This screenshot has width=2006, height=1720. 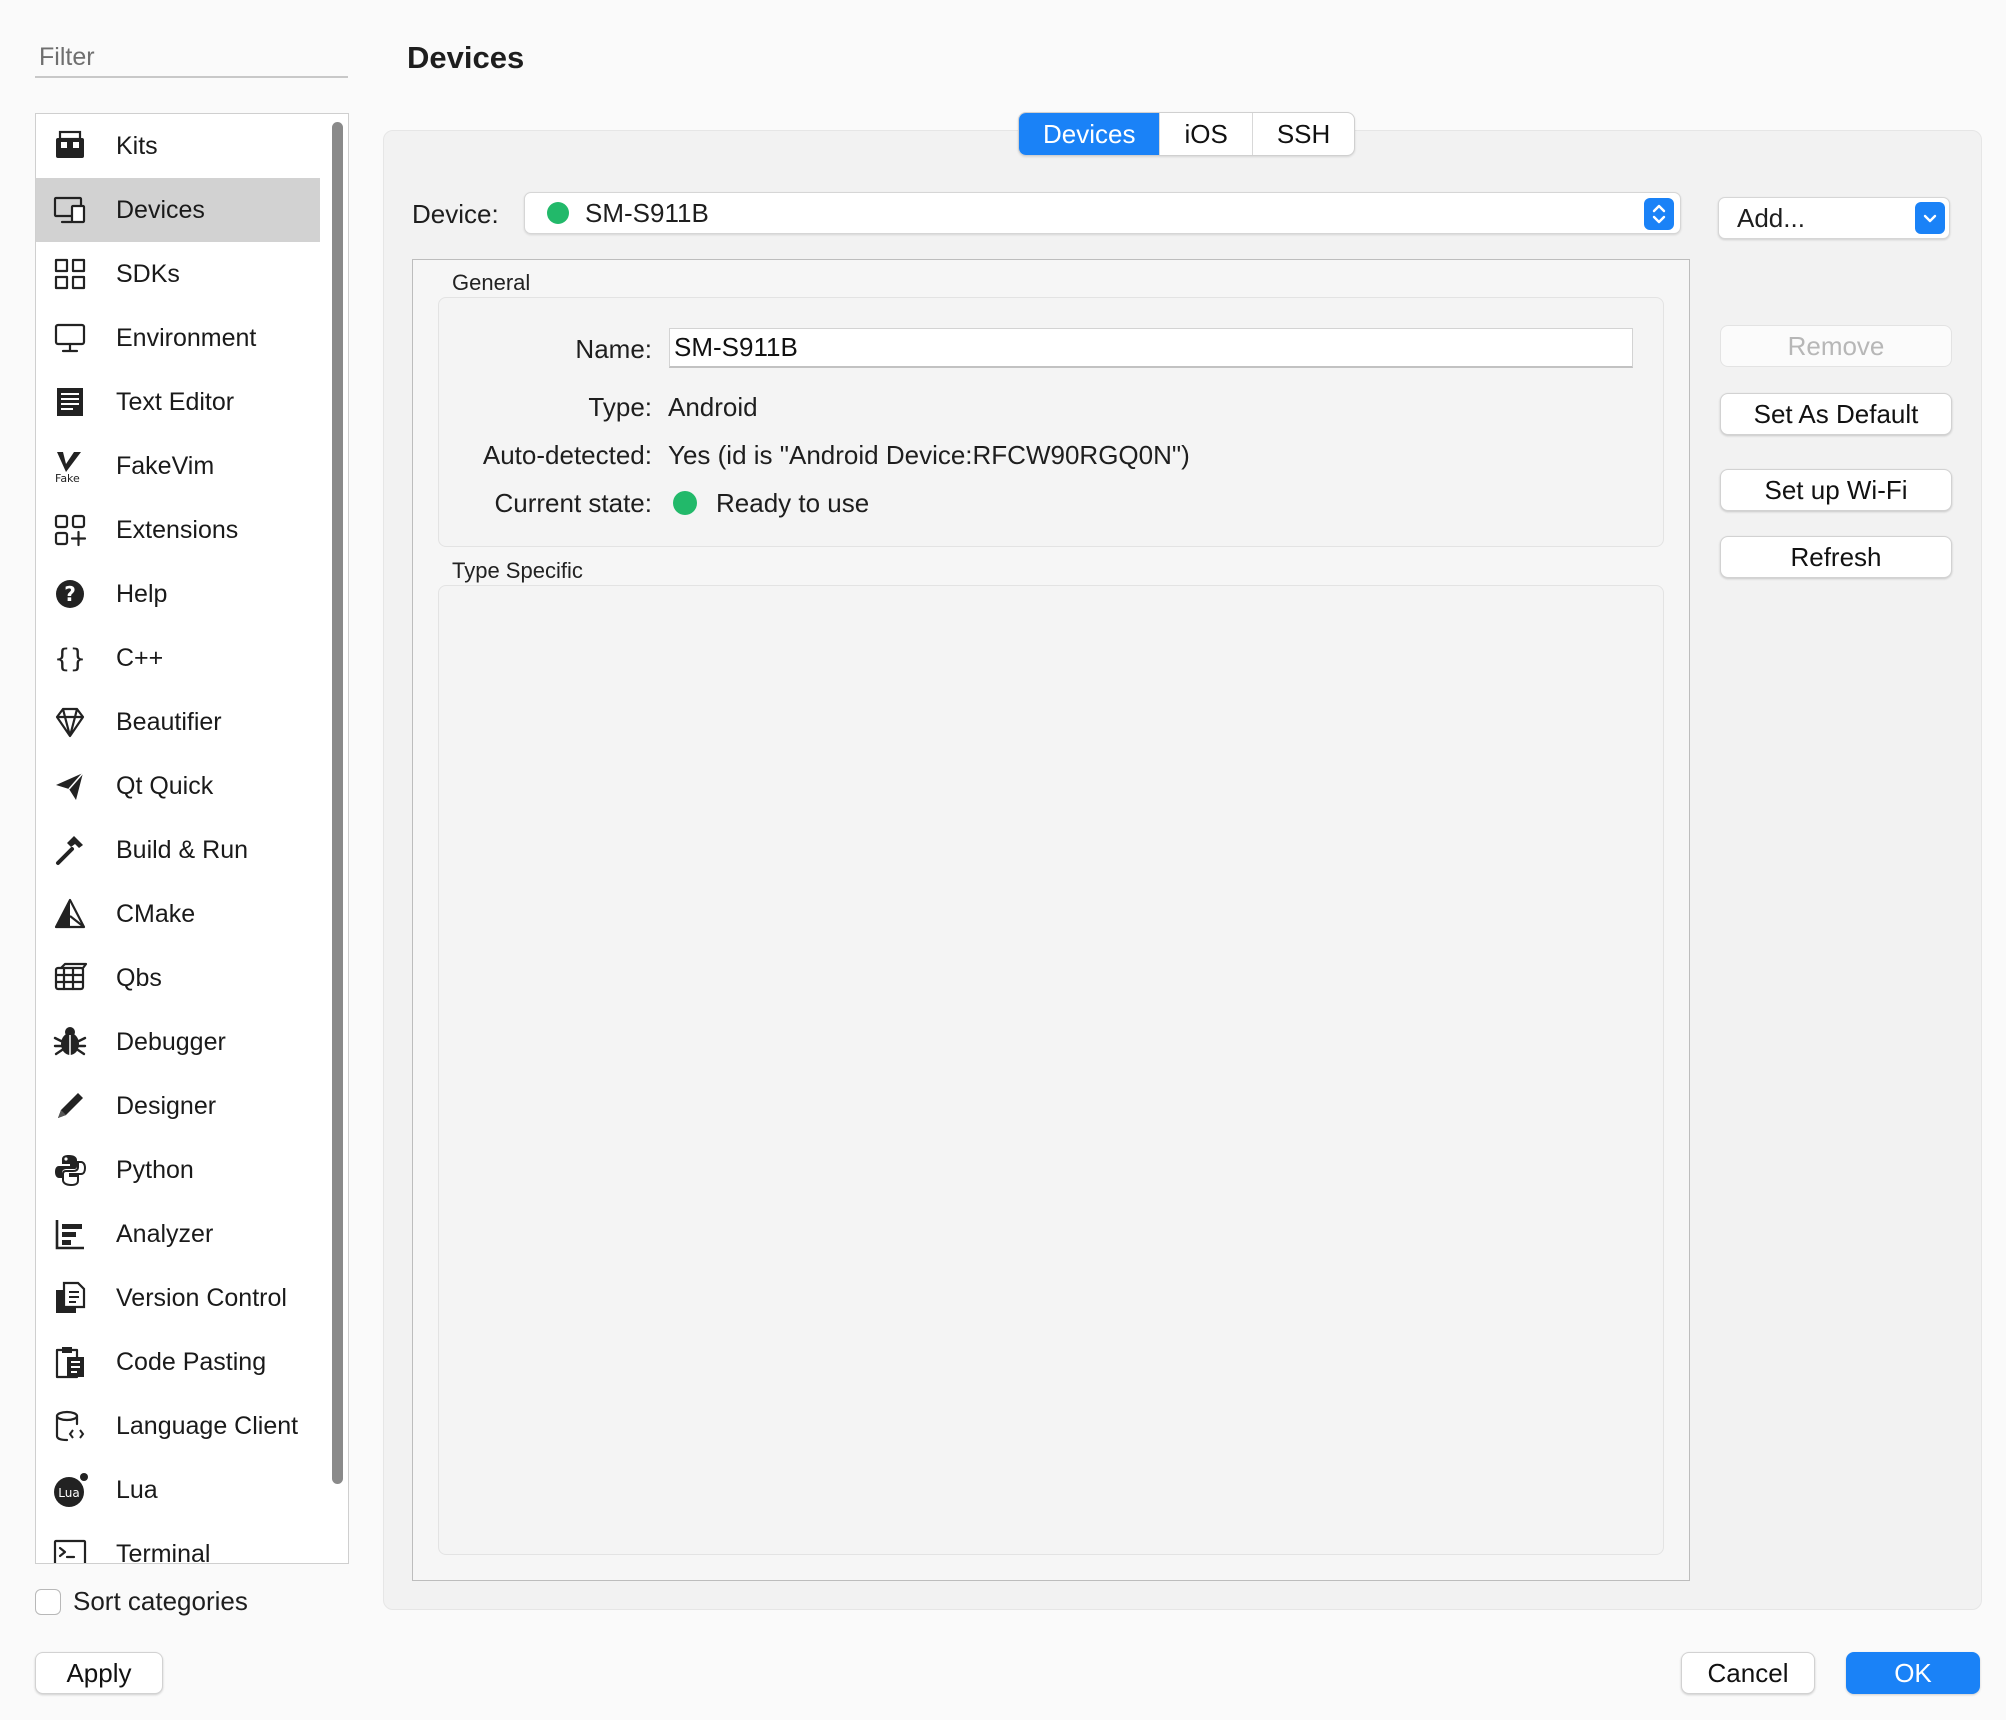 I want to click on sidebar-item-code-pasting: Code Pasting, so click(x=178, y=1362).